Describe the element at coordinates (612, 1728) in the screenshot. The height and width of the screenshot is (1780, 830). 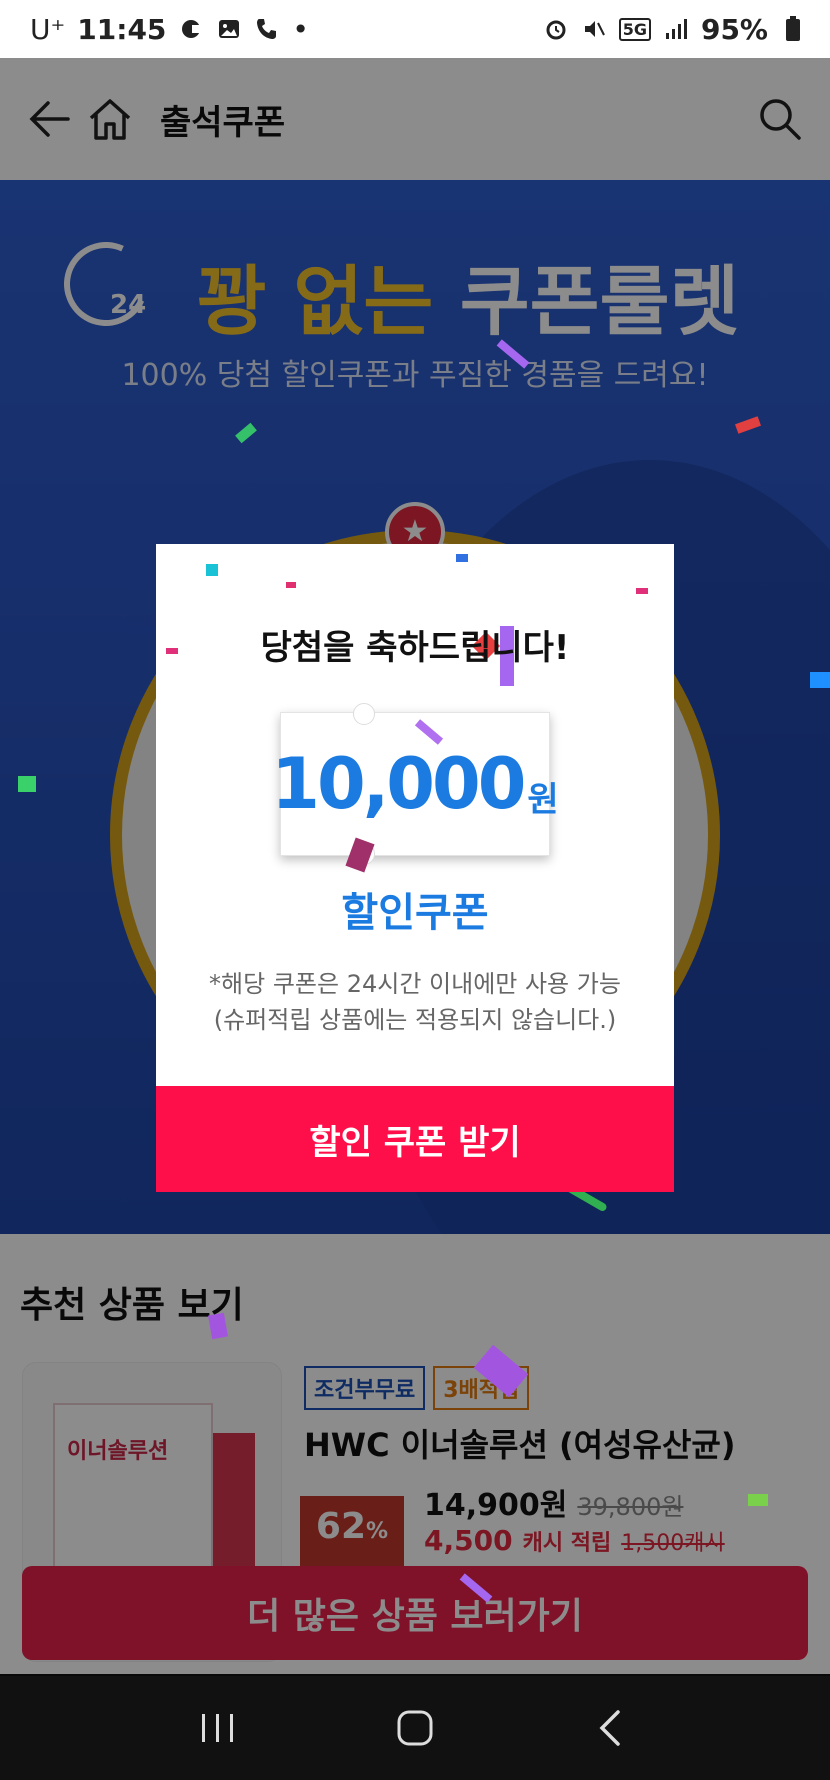
I see `back-nav-icon` at that location.